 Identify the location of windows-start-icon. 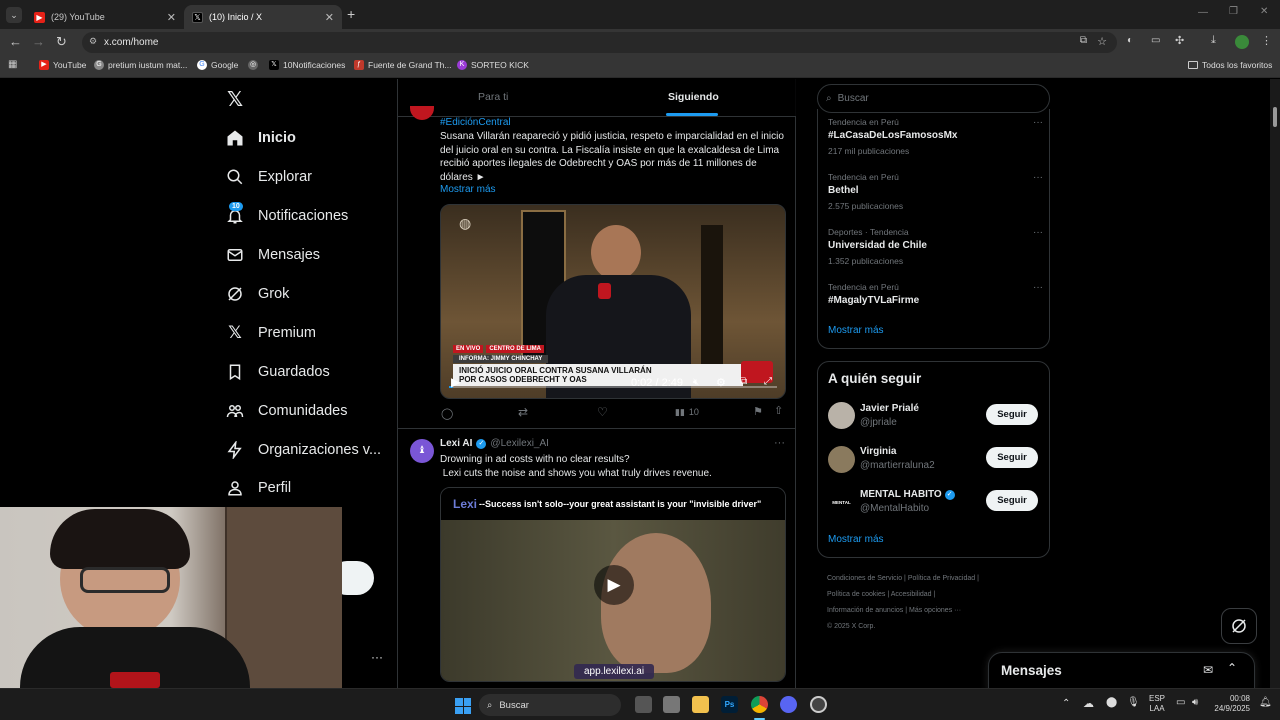
(463, 706).